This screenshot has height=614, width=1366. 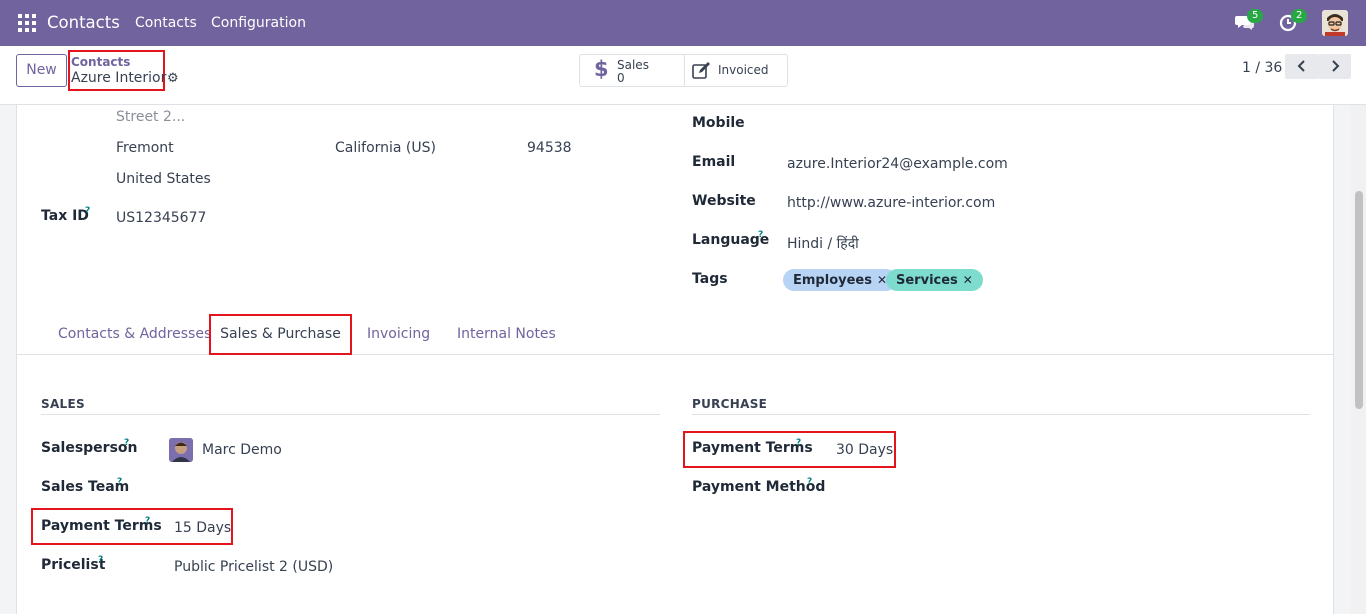 I want to click on activities-icon: 2, so click(x=1293, y=21).